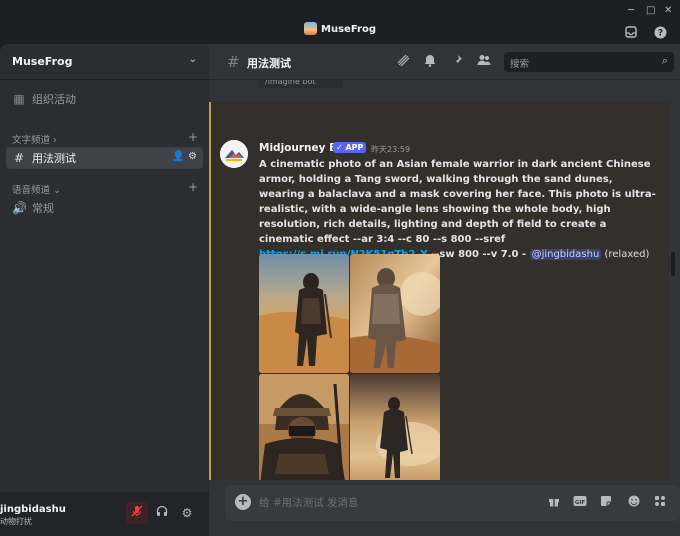 Image resolution: width=680 pixels, height=536 pixels. What do you see at coordinates (631, 33) in the screenshot?
I see `inbox-icon` at bounding box center [631, 33].